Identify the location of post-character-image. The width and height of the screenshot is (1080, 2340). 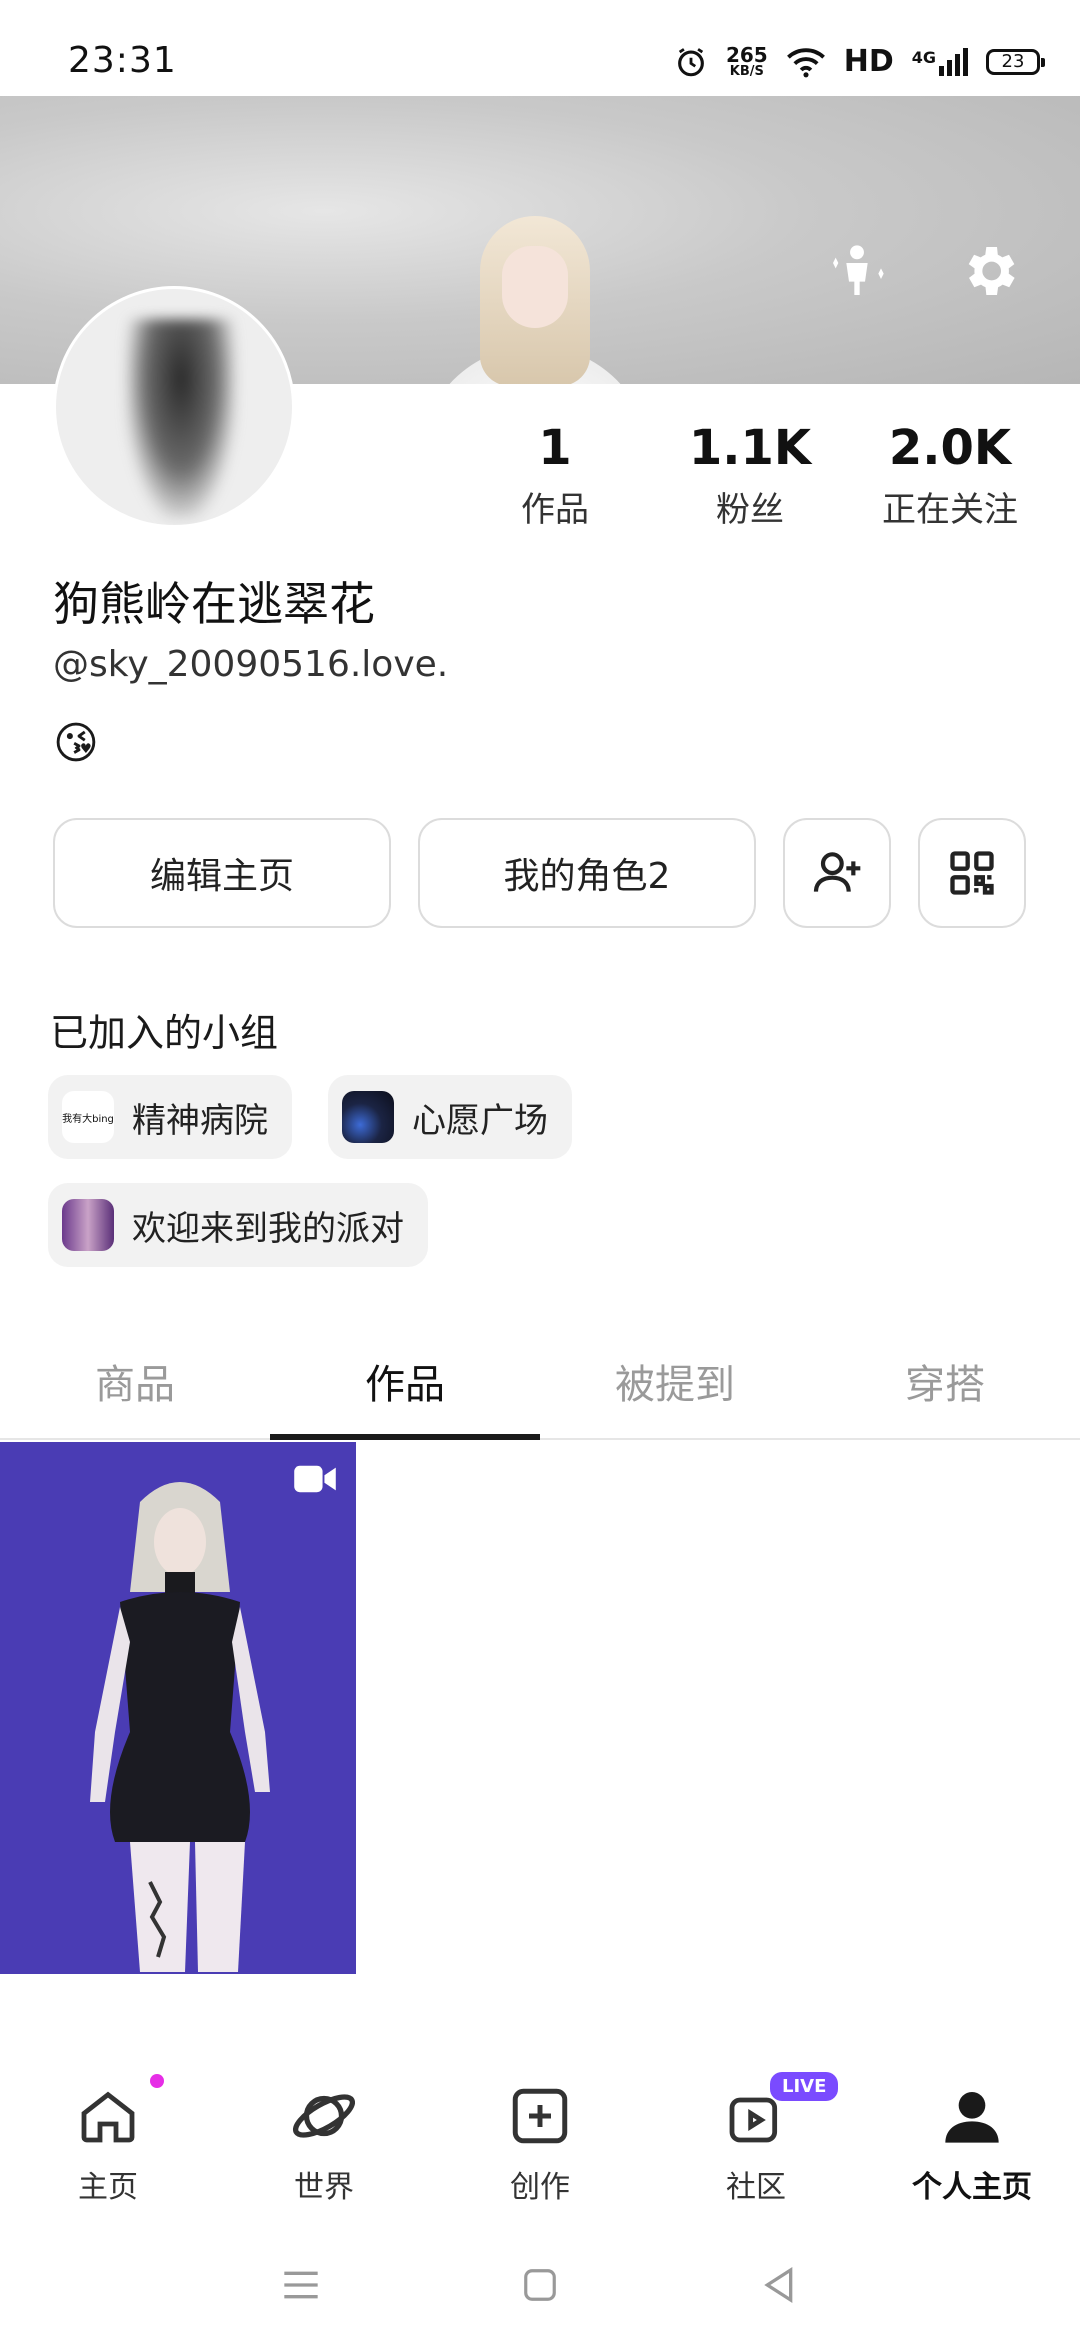
(180, 1727).